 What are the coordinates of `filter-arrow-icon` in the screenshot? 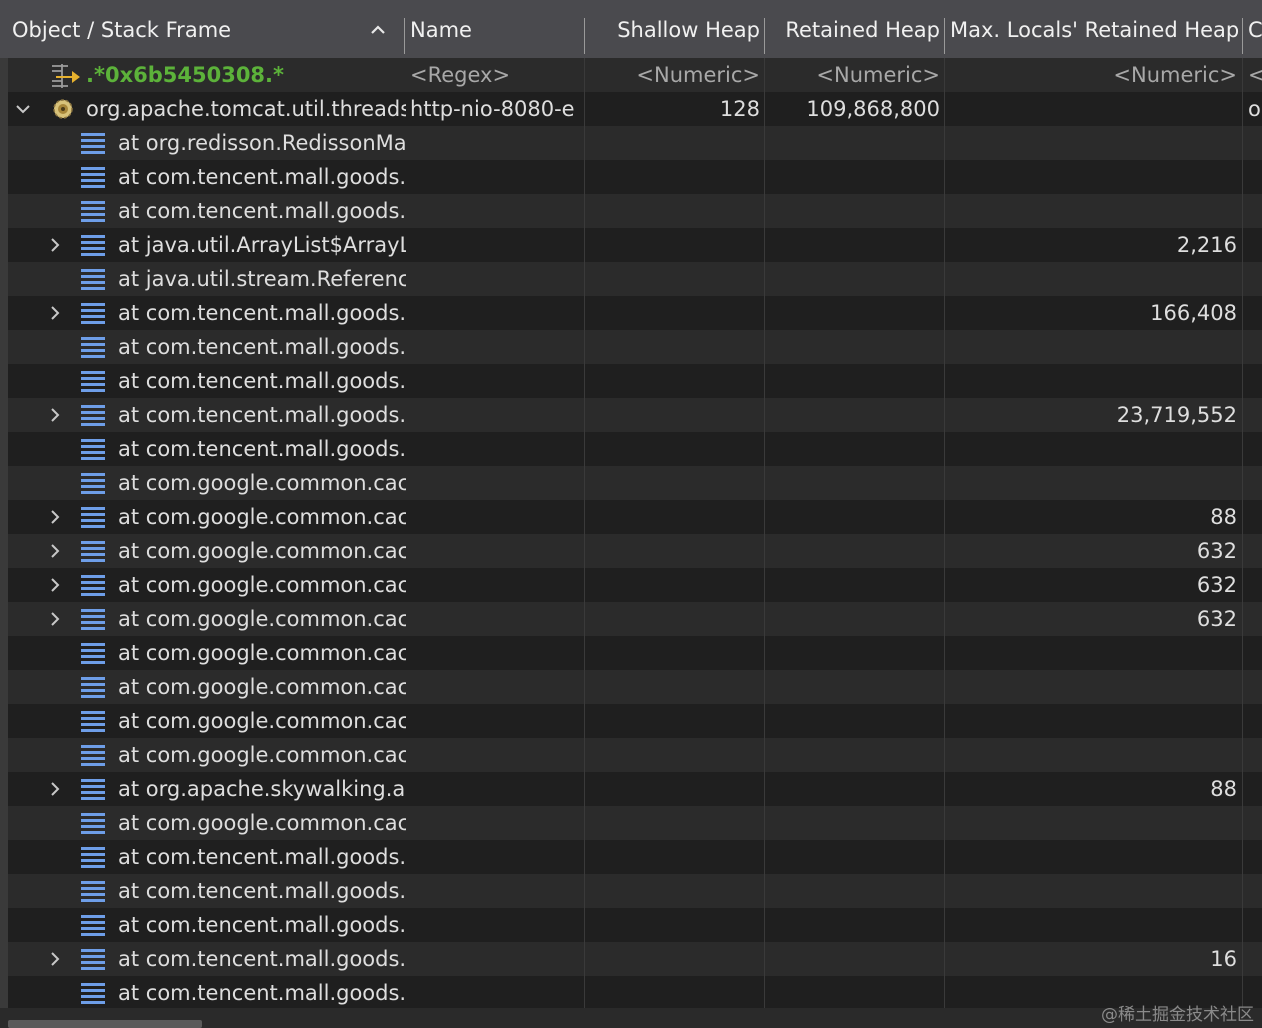 It's located at (66, 76).